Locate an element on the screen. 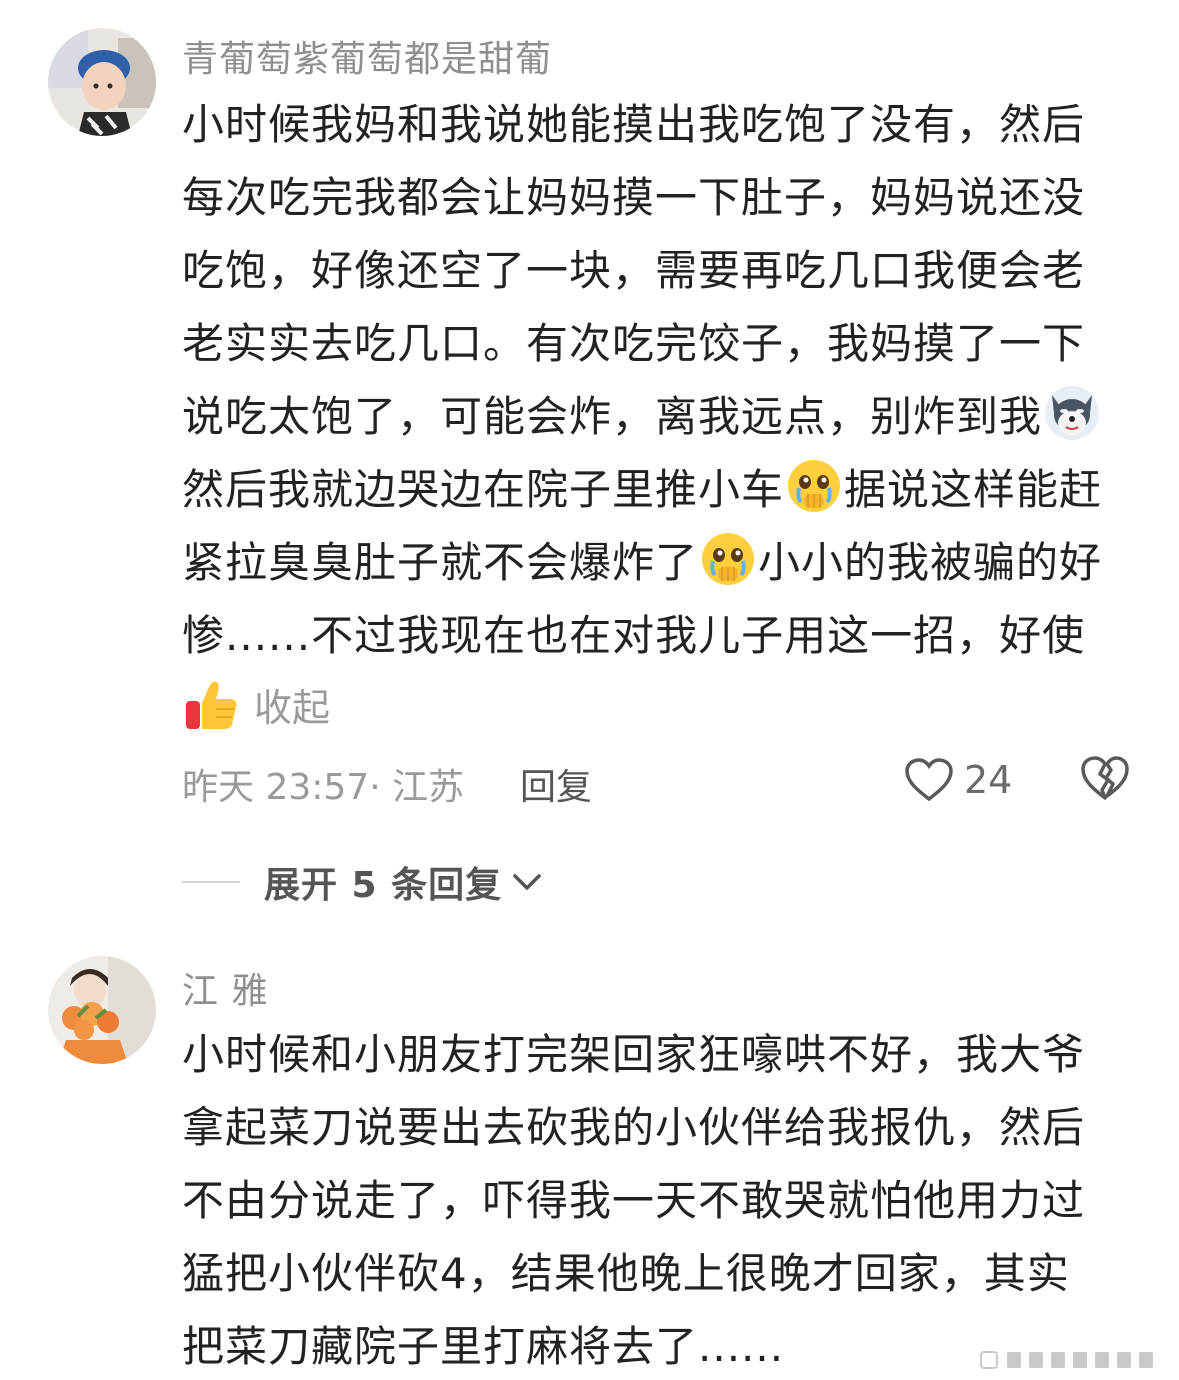 This screenshot has height=1380, width=1179. comment-line-with-emoji: 然后我就边哭边在院子里推小车 据说这样能赶 is located at coordinates (662, 489).